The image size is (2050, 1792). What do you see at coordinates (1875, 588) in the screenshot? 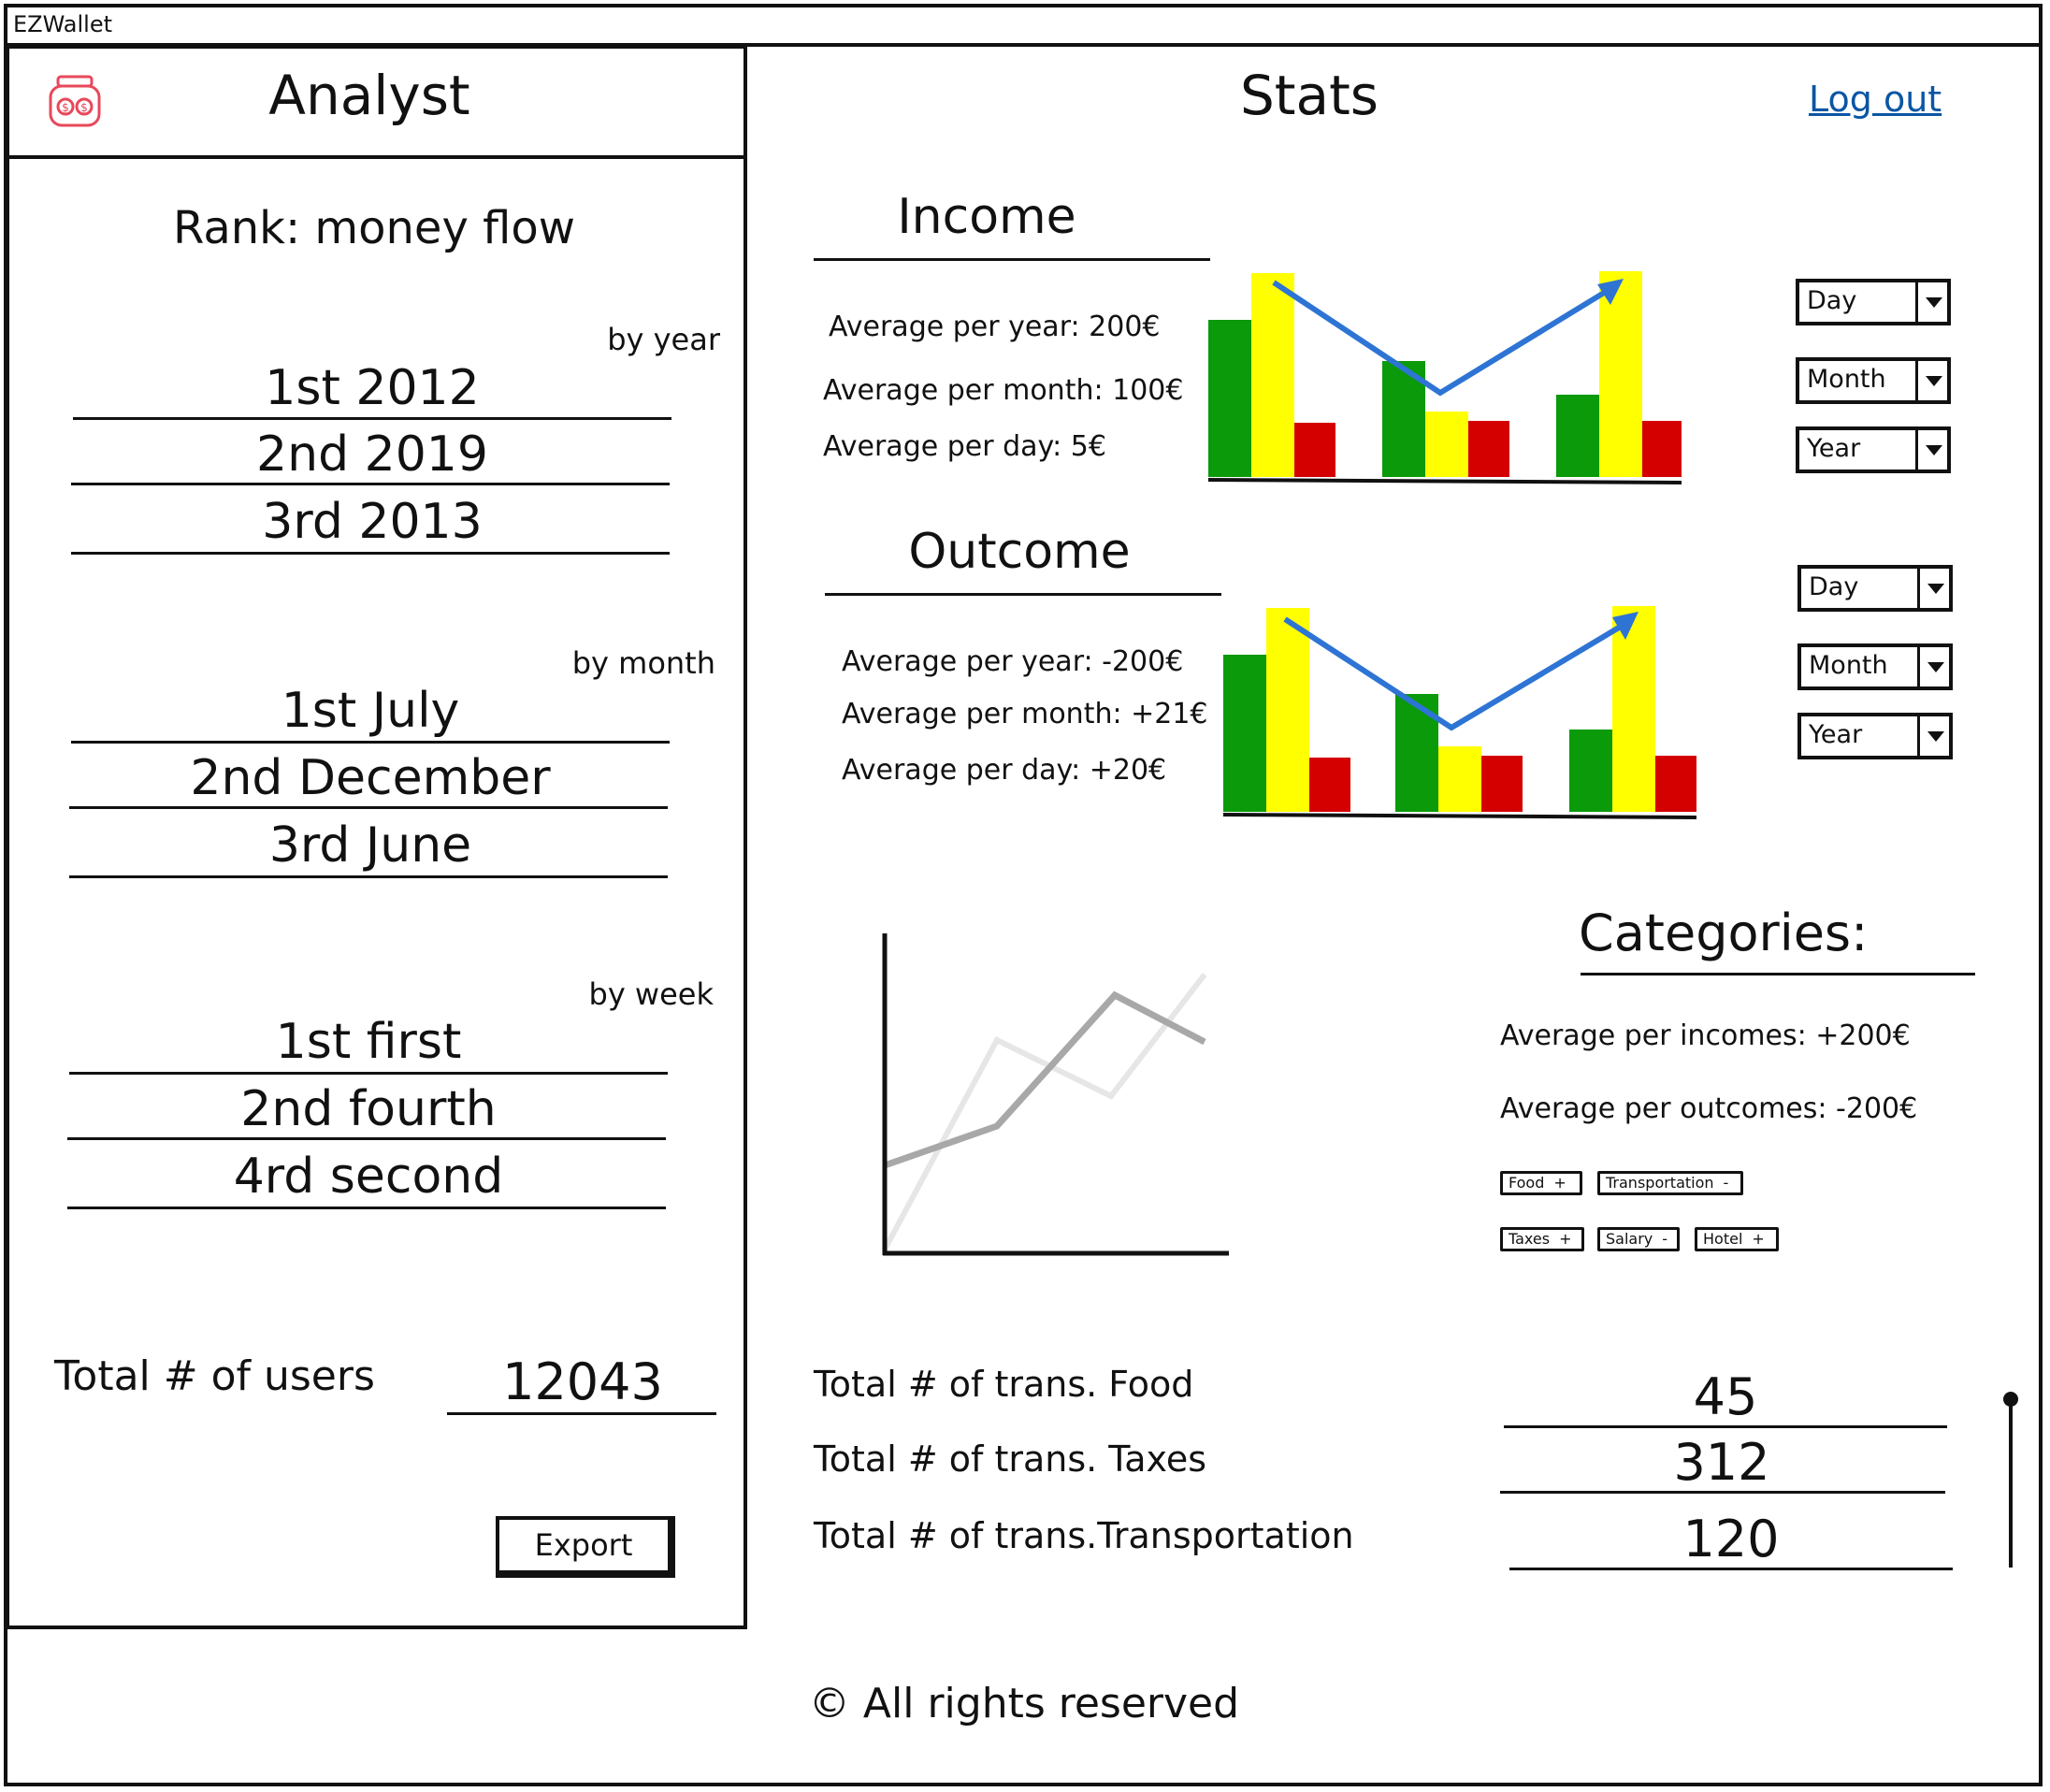
I see `outcome-period-dropdown-day: Day` at bounding box center [1875, 588].